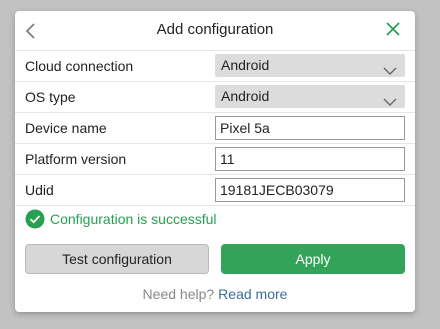  What do you see at coordinates (310, 96) in the screenshot?
I see `os-type-select: Android` at bounding box center [310, 96].